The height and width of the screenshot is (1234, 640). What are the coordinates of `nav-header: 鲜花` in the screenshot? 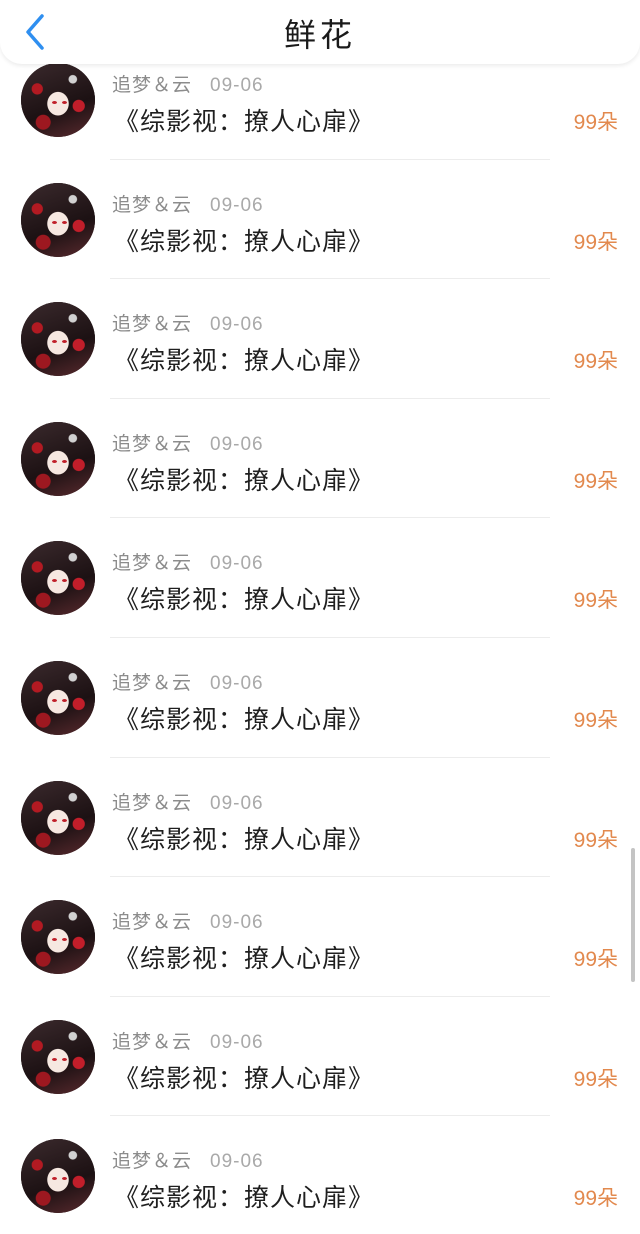 It's located at (320, 32).